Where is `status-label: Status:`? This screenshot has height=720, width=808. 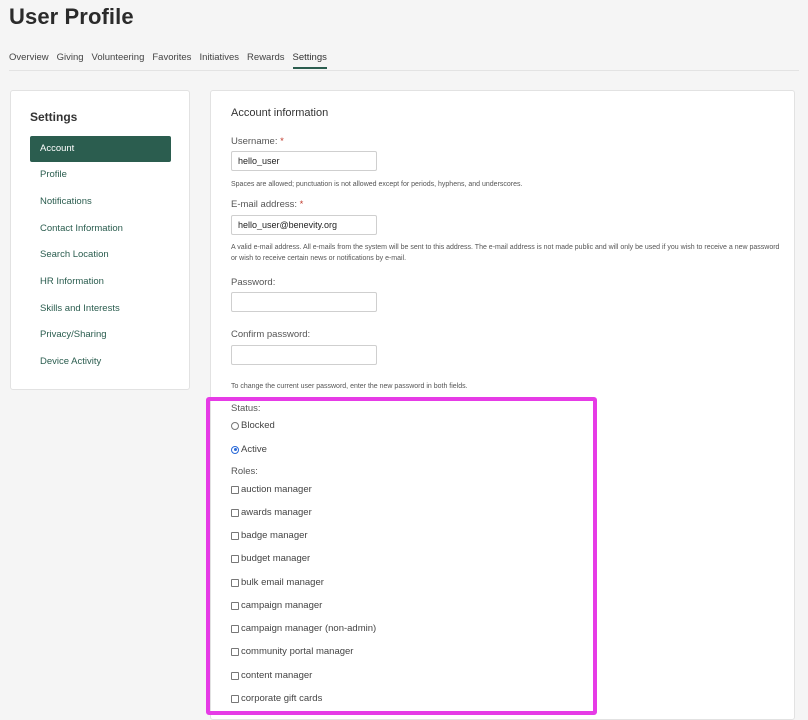 status-label: Status: is located at coordinates (246, 408).